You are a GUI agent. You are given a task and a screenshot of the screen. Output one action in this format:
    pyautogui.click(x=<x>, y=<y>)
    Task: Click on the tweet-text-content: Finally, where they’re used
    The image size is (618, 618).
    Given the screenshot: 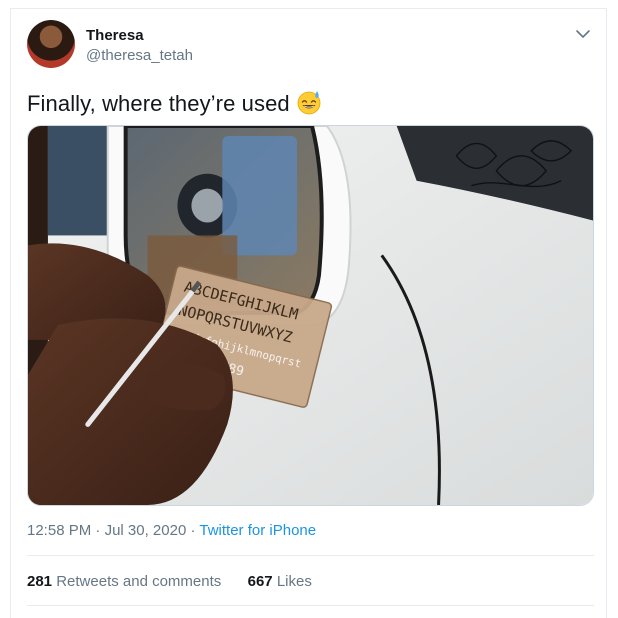 What is the action you would take?
    pyautogui.click(x=158, y=103)
    